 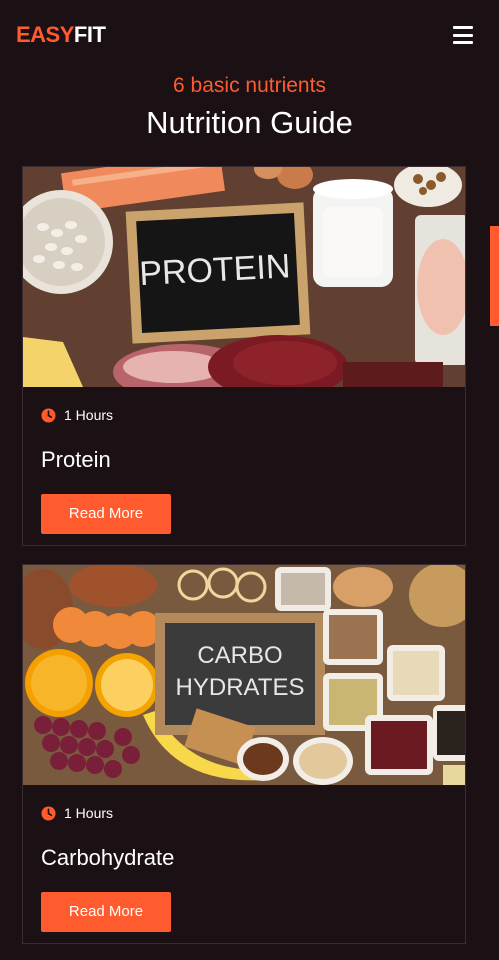 What do you see at coordinates (89, 34) in the screenshot?
I see `logo-part-fit: FIT` at bounding box center [89, 34].